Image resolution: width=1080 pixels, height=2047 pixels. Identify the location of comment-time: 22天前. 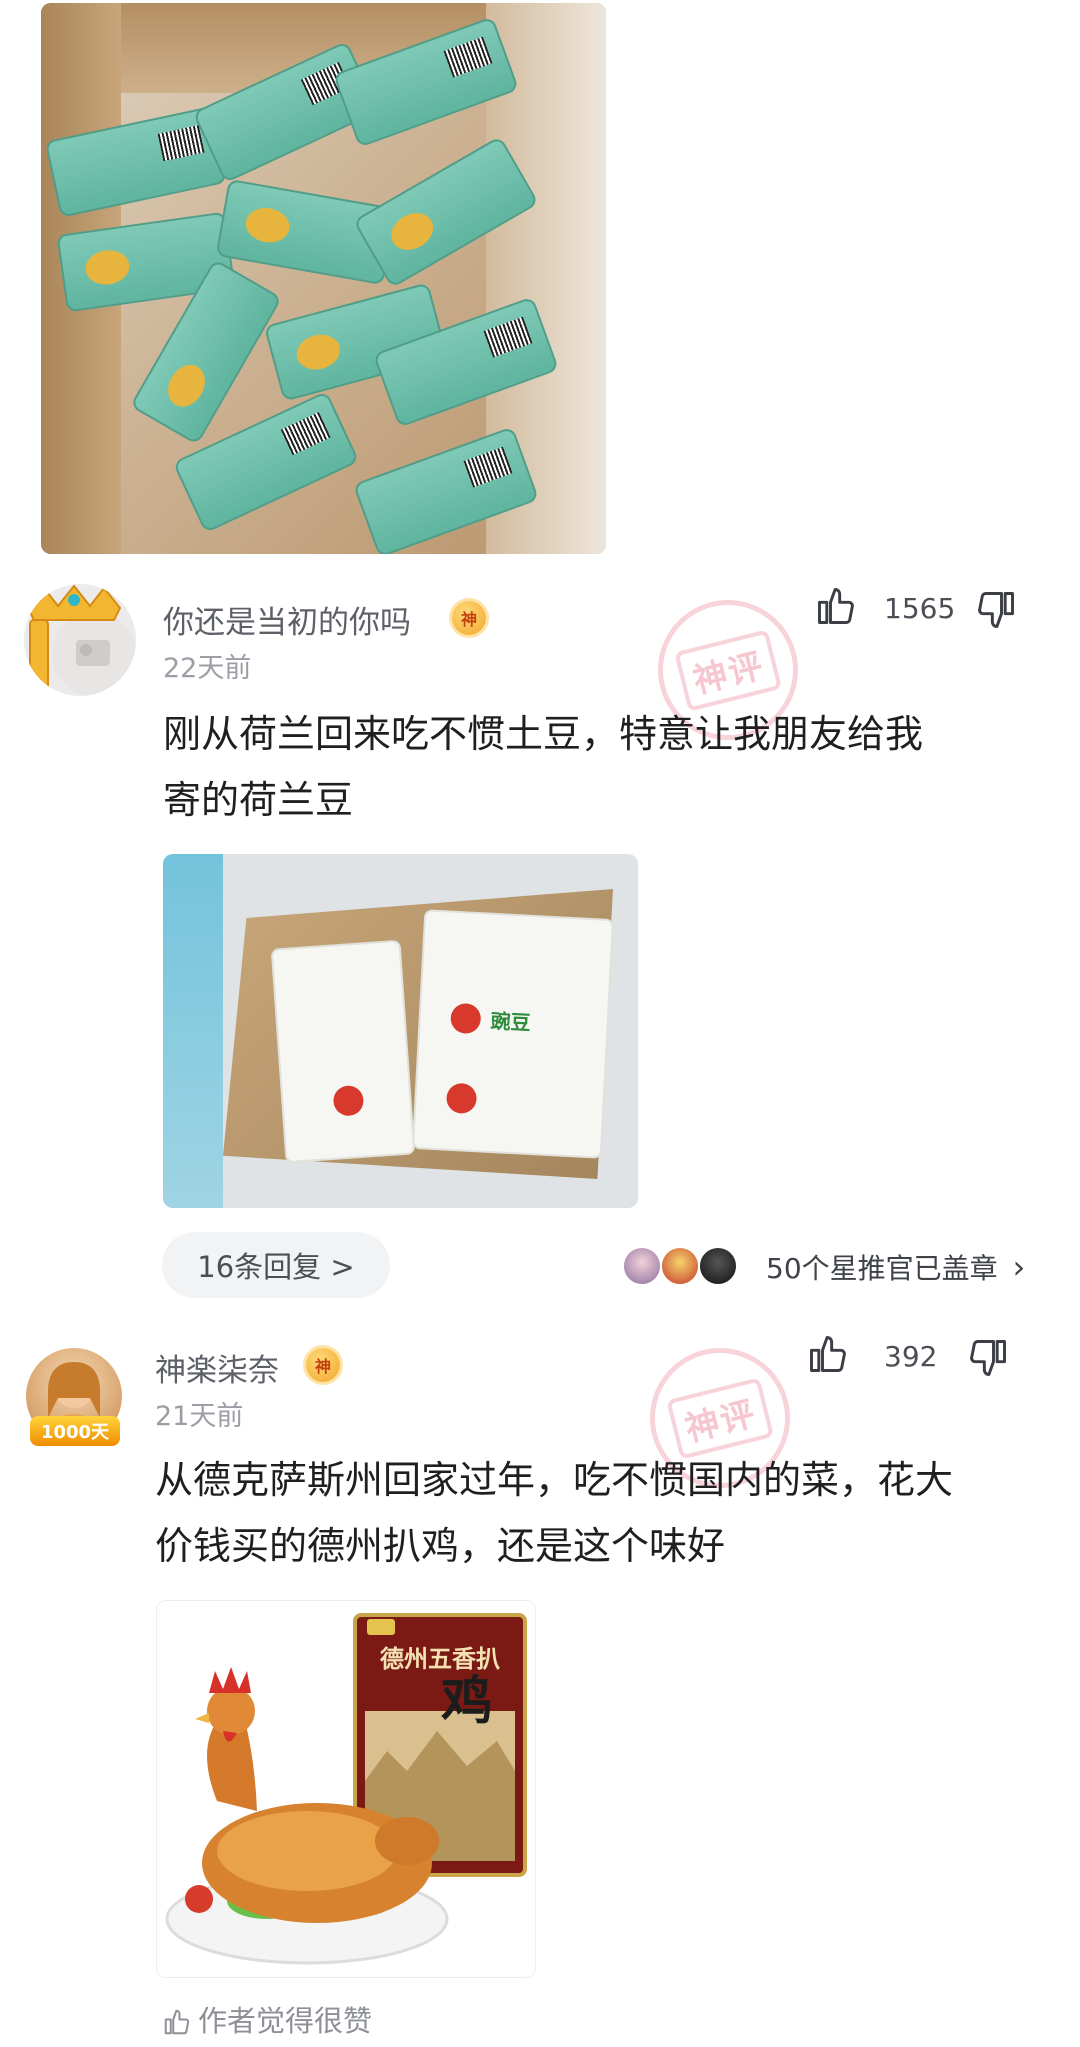
(207, 668).